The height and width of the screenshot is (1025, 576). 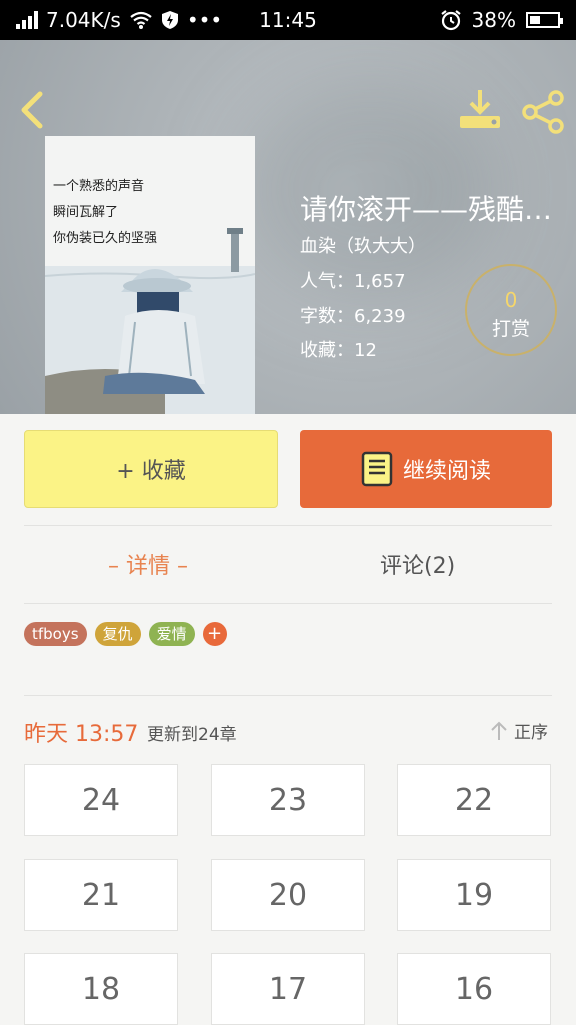 What do you see at coordinates (98, 186) in the screenshot?
I see `cover-line-1: 一个熟悉的声音` at bounding box center [98, 186].